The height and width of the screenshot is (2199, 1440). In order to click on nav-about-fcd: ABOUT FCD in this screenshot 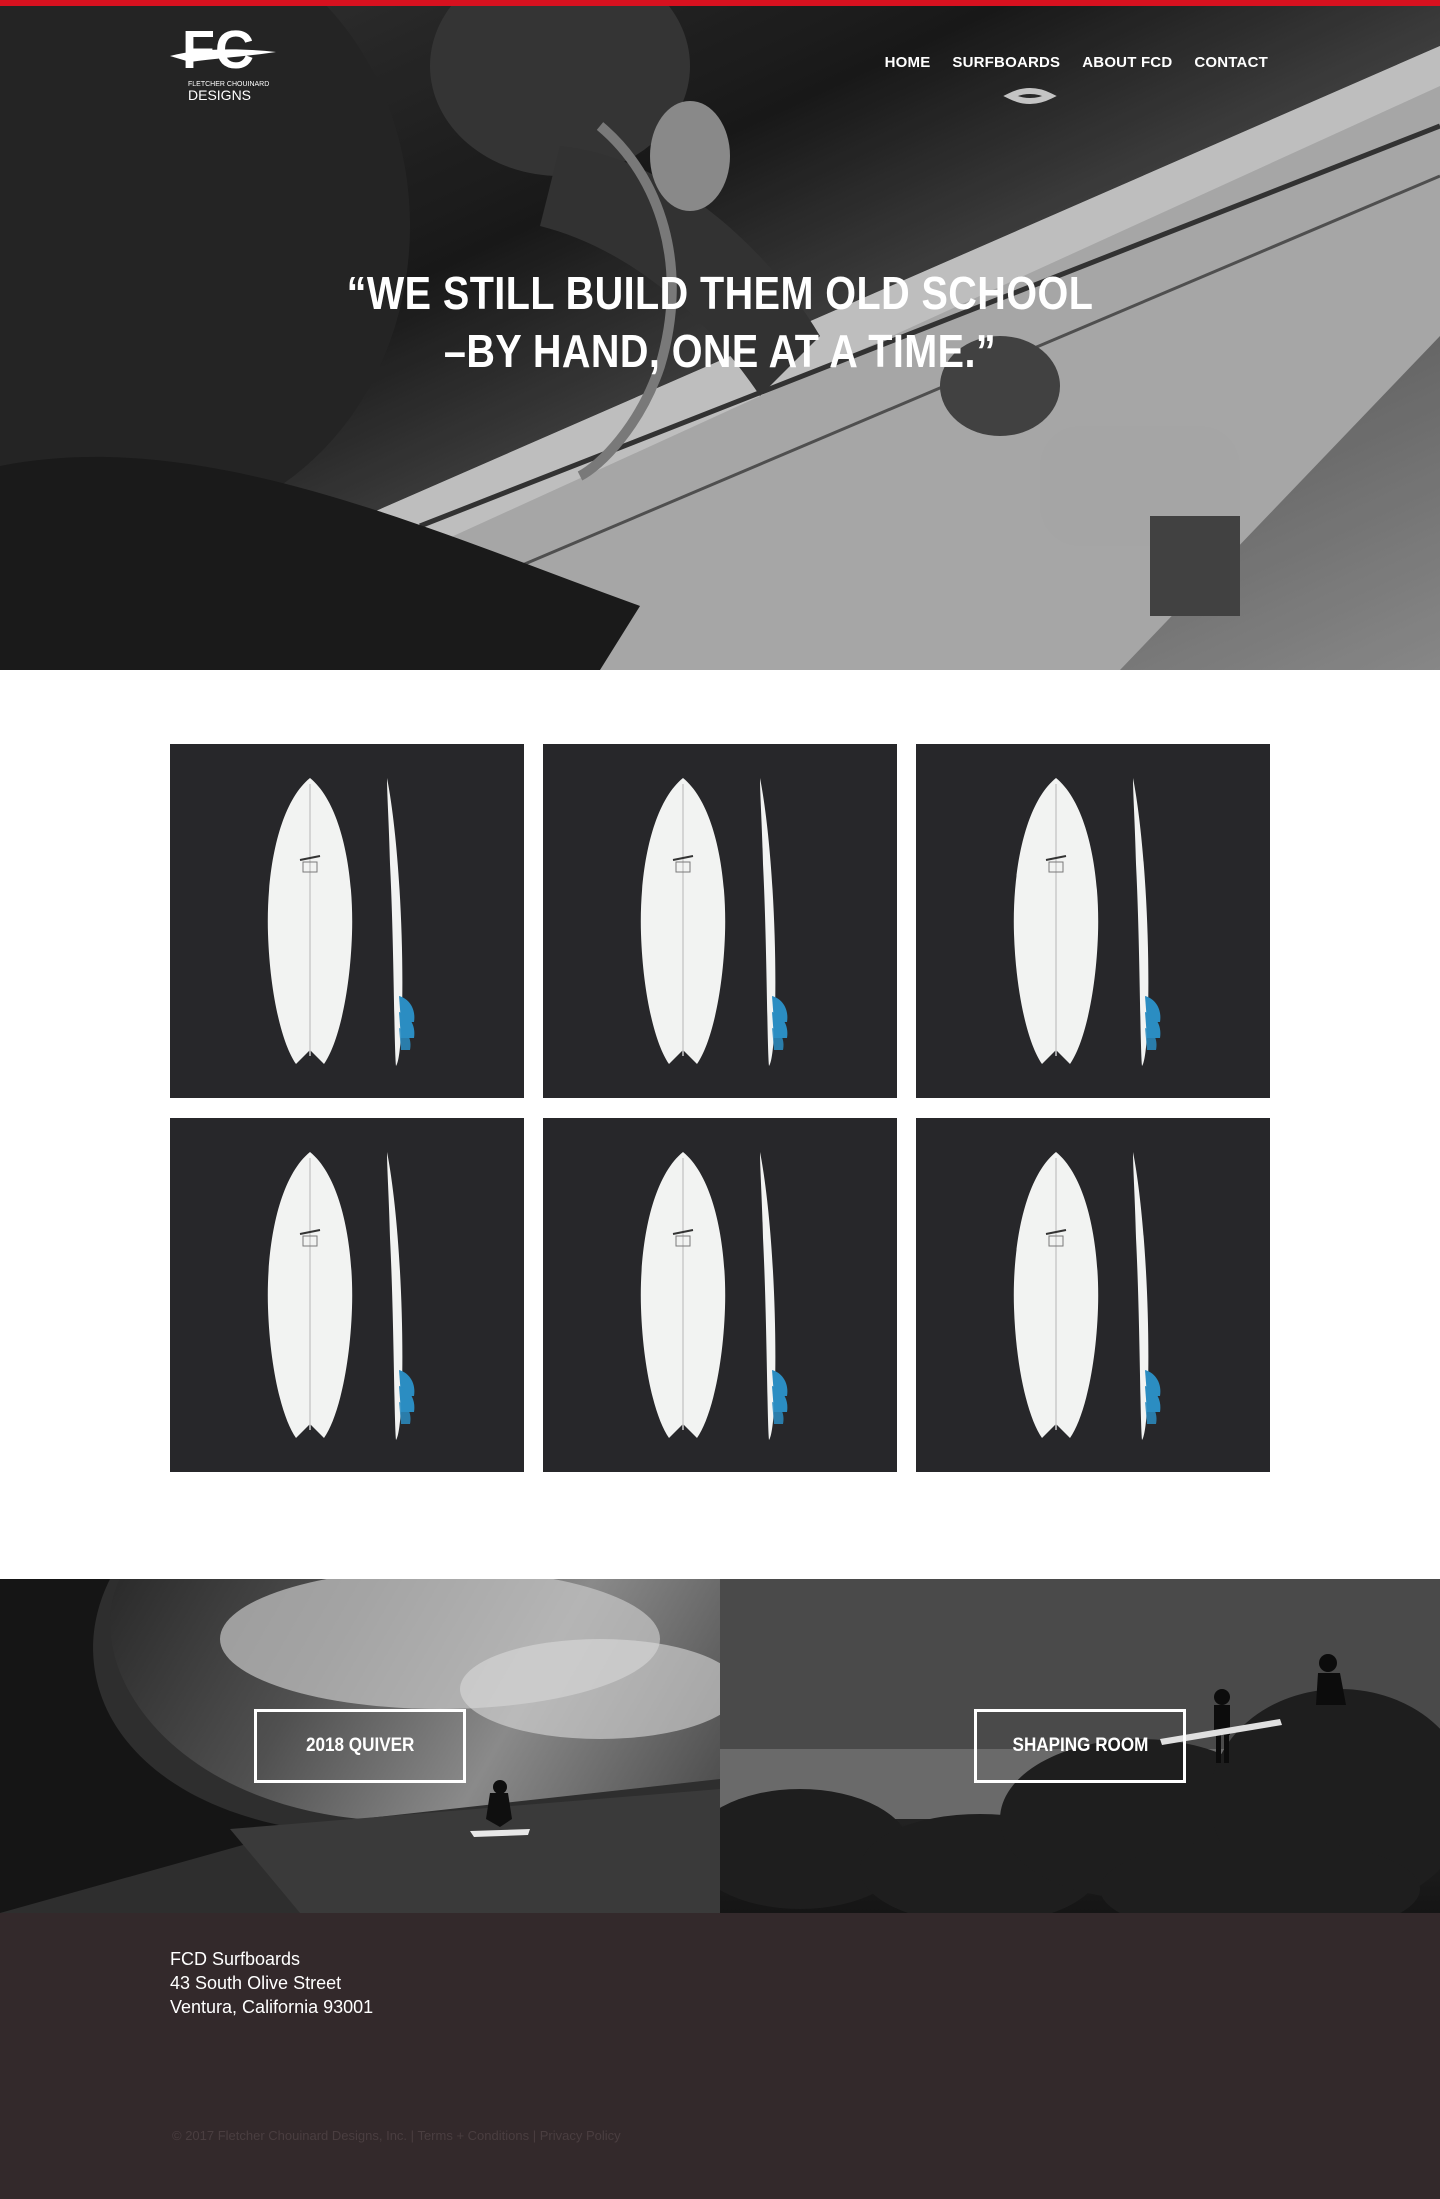, I will do `click(1127, 62)`.